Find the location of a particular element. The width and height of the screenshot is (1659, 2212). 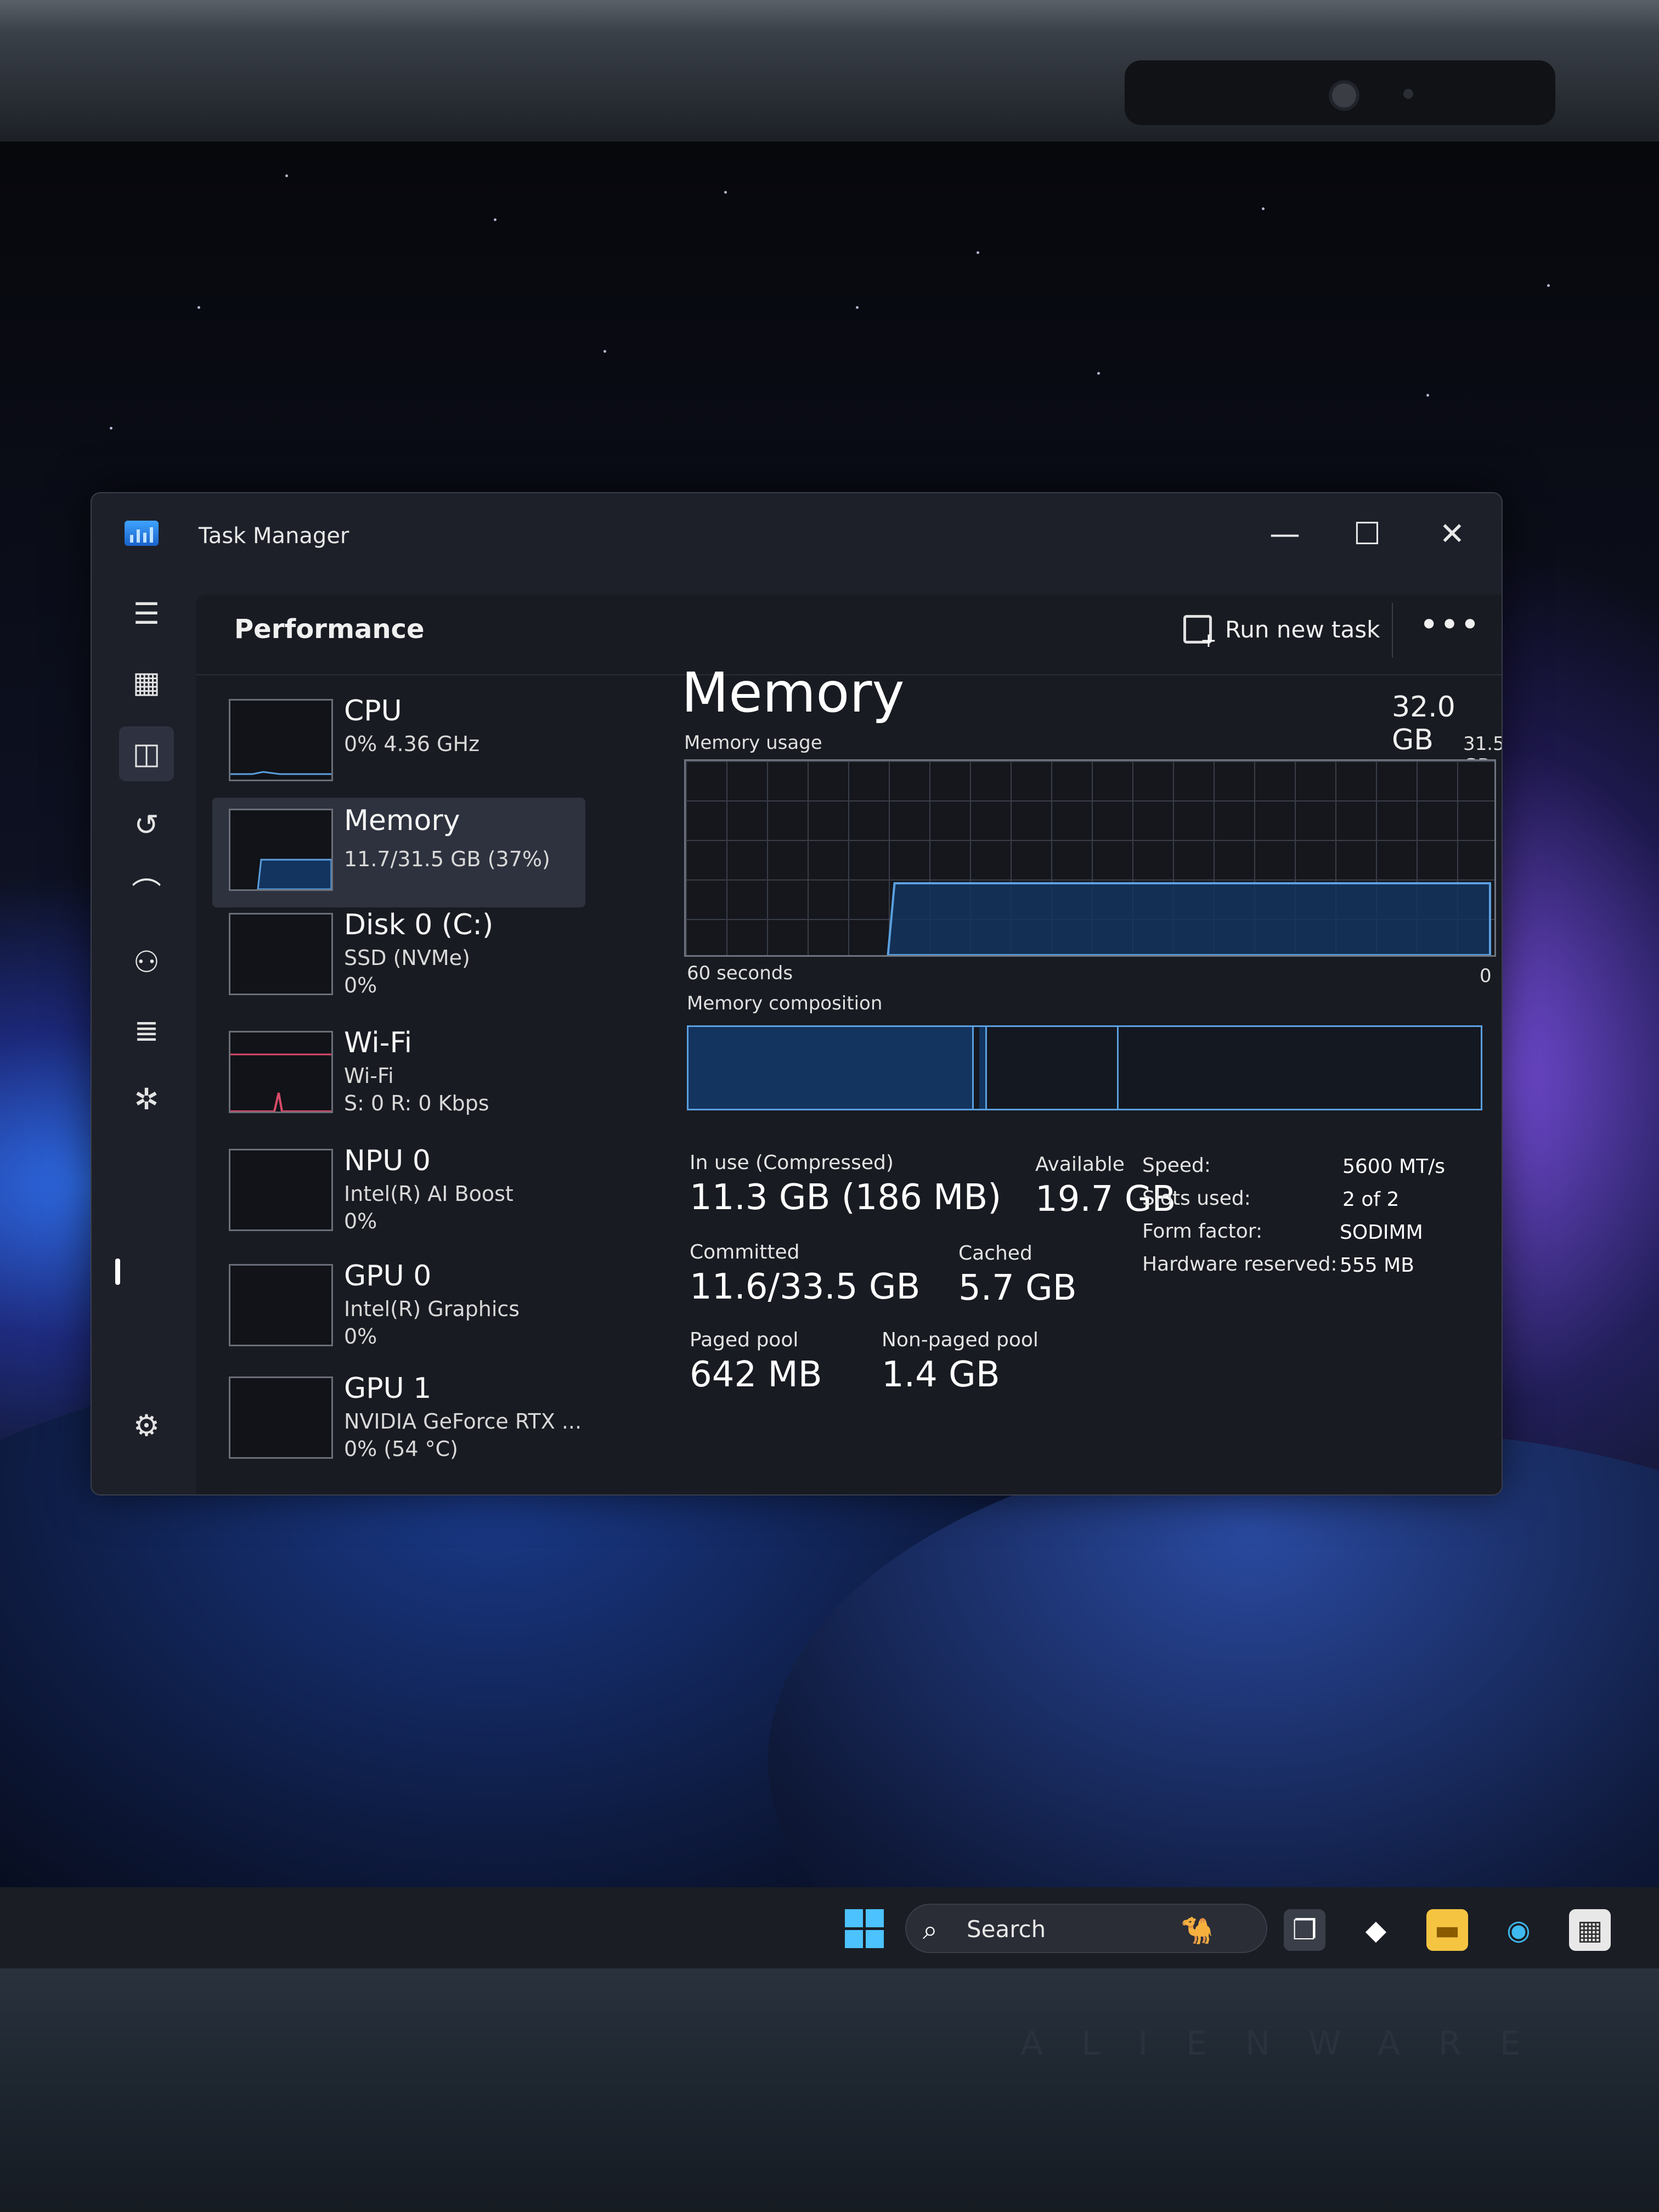

device-item-memory: Memory 11.7/31.5 GB (37%) is located at coordinates (399, 852).